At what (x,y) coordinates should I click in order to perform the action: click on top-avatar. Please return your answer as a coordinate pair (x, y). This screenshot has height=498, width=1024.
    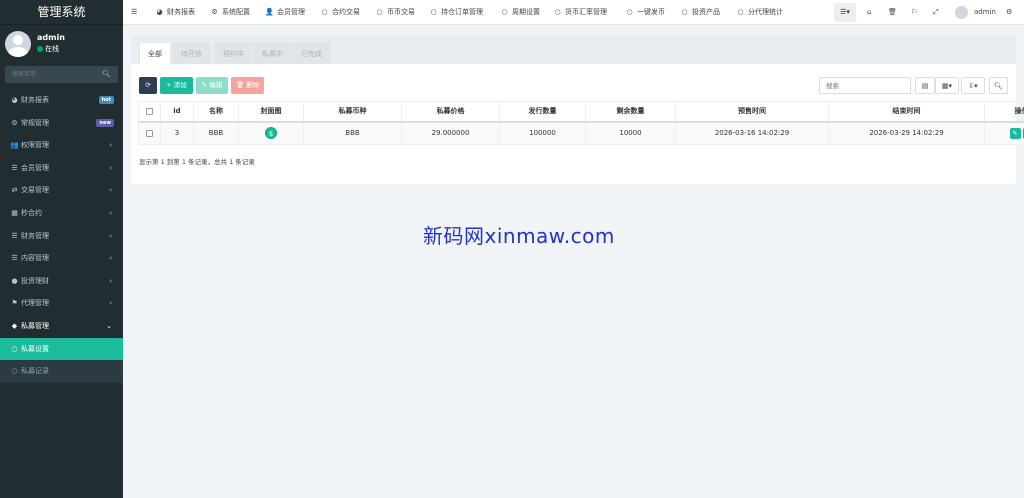
    Looking at the image, I should click on (961, 12).